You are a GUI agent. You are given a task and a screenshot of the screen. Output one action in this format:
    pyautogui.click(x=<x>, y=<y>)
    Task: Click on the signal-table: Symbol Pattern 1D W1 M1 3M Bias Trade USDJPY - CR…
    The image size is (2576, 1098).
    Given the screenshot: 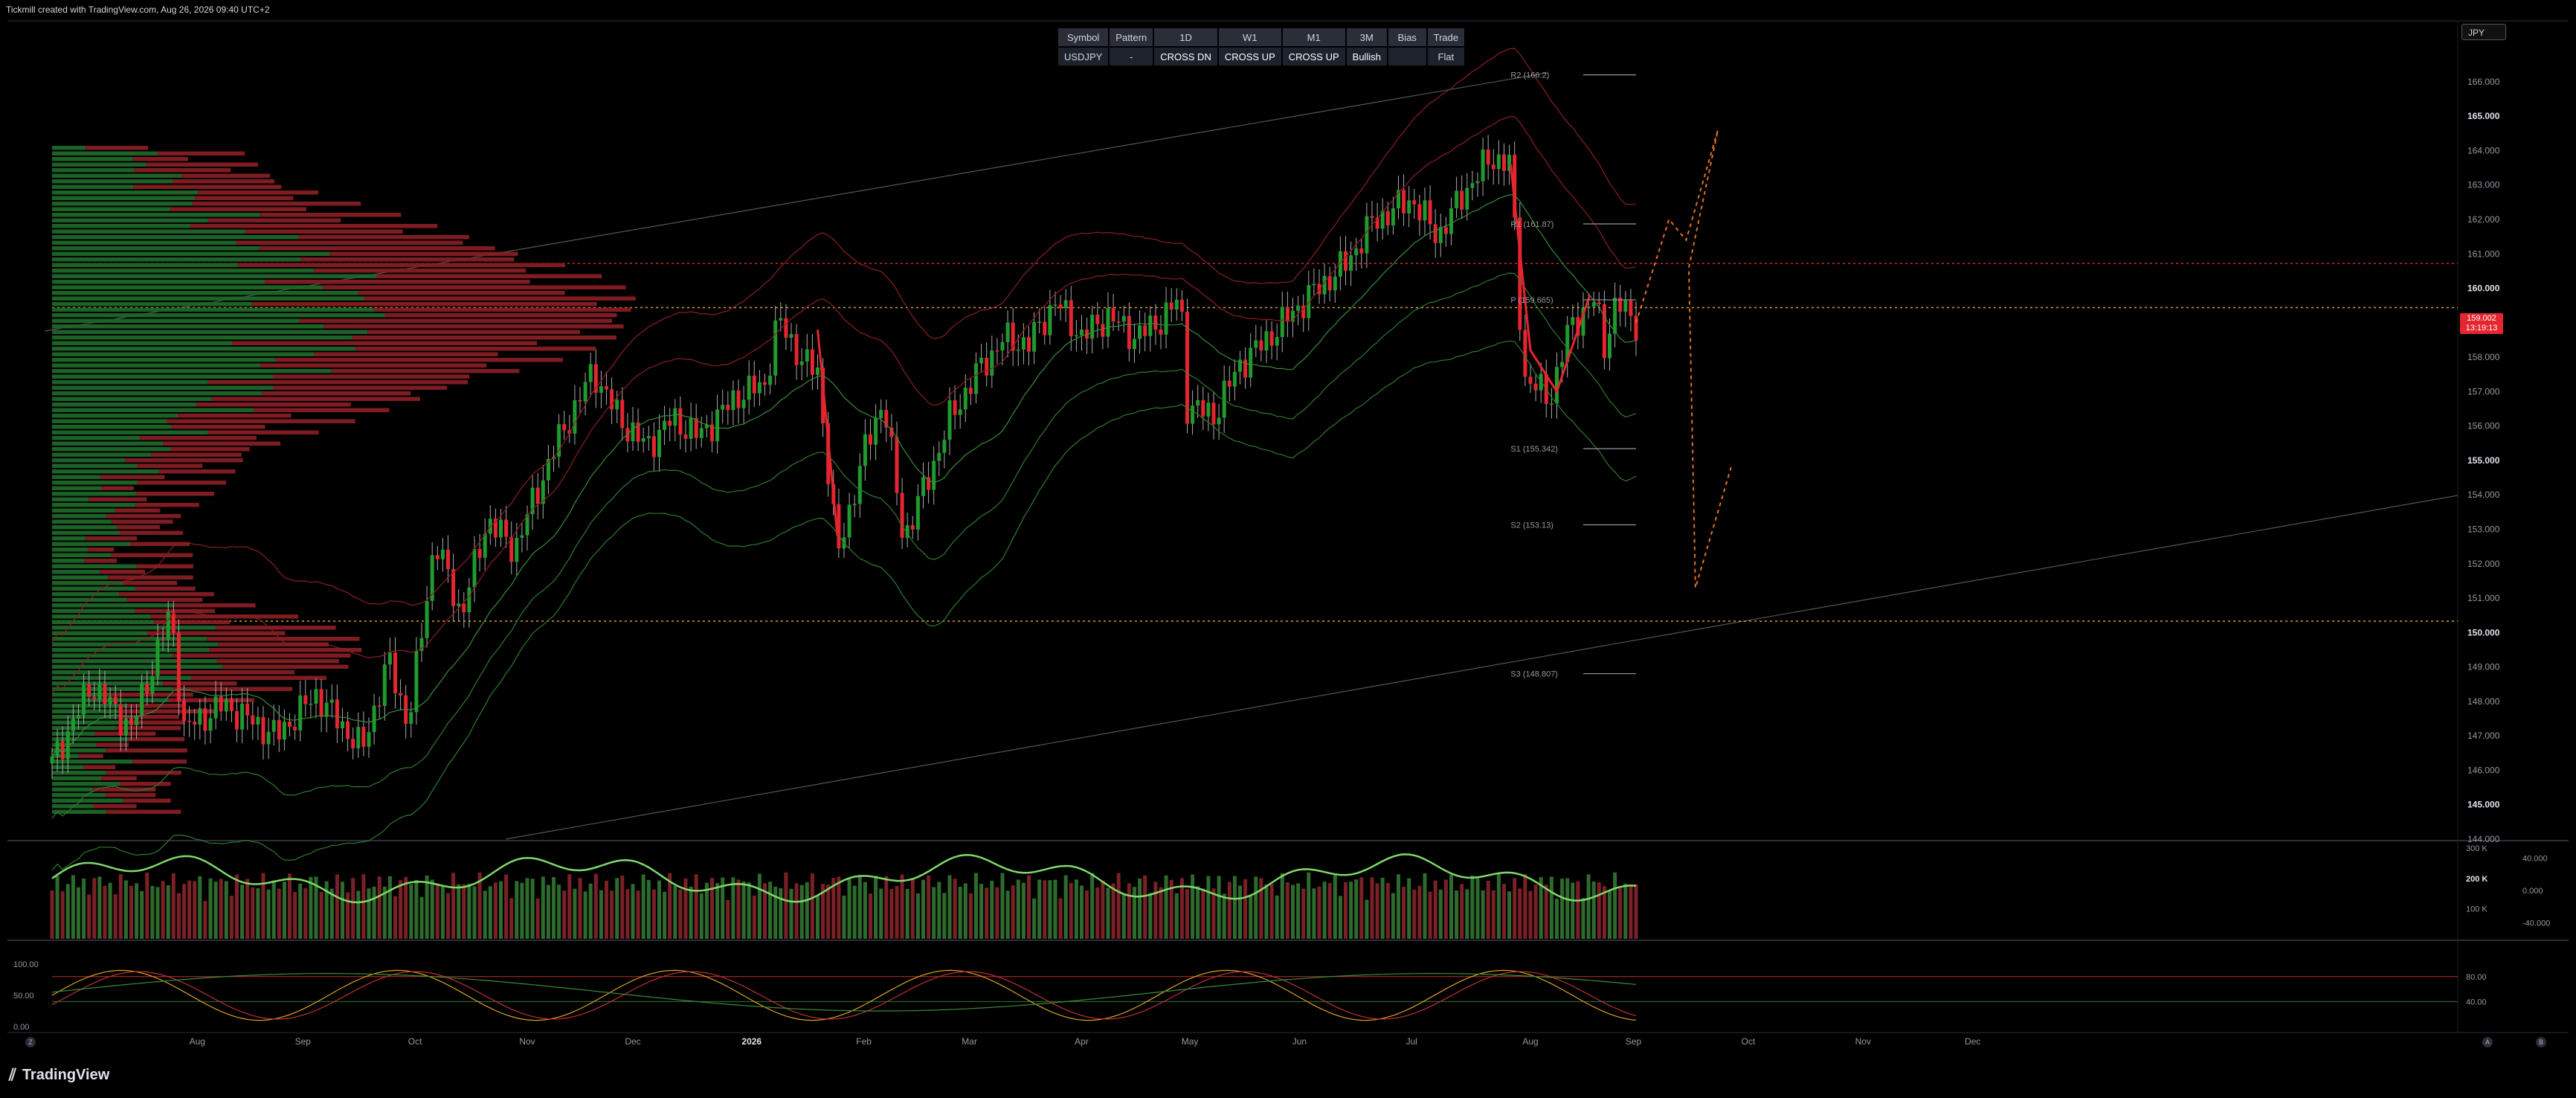 What is the action you would take?
    pyautogui.click(x=1261, y=47)
    